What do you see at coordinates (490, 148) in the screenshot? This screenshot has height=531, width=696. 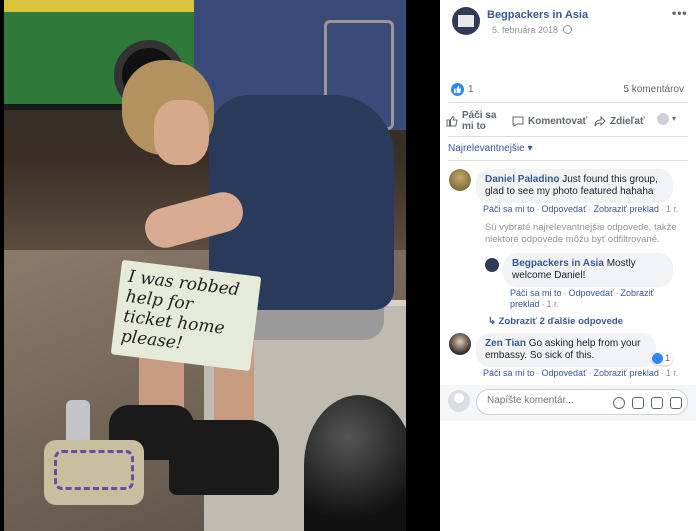 I see `comment-sort-dropdown: Najrelevantnejšie ▾` at bounding box center [490, 148].